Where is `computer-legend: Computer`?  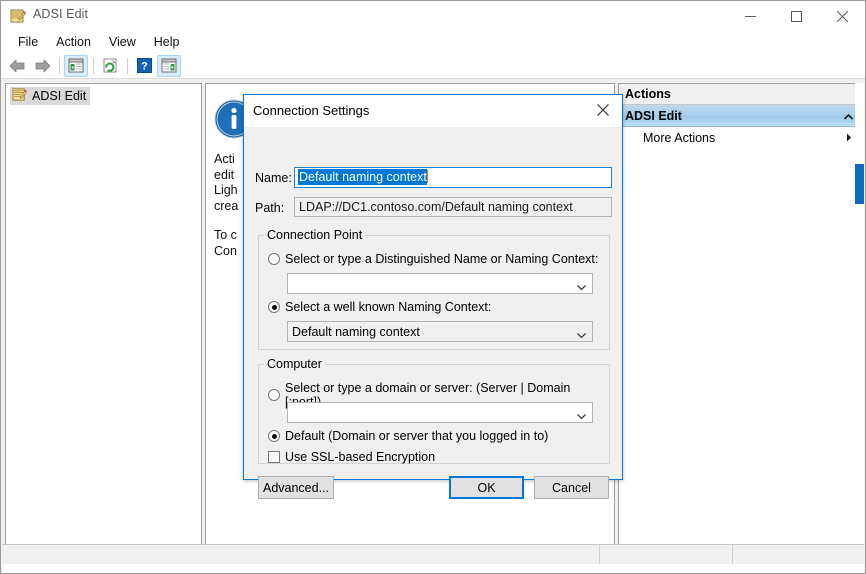 computer-legend: Computer is located at coordinates (294, 364).